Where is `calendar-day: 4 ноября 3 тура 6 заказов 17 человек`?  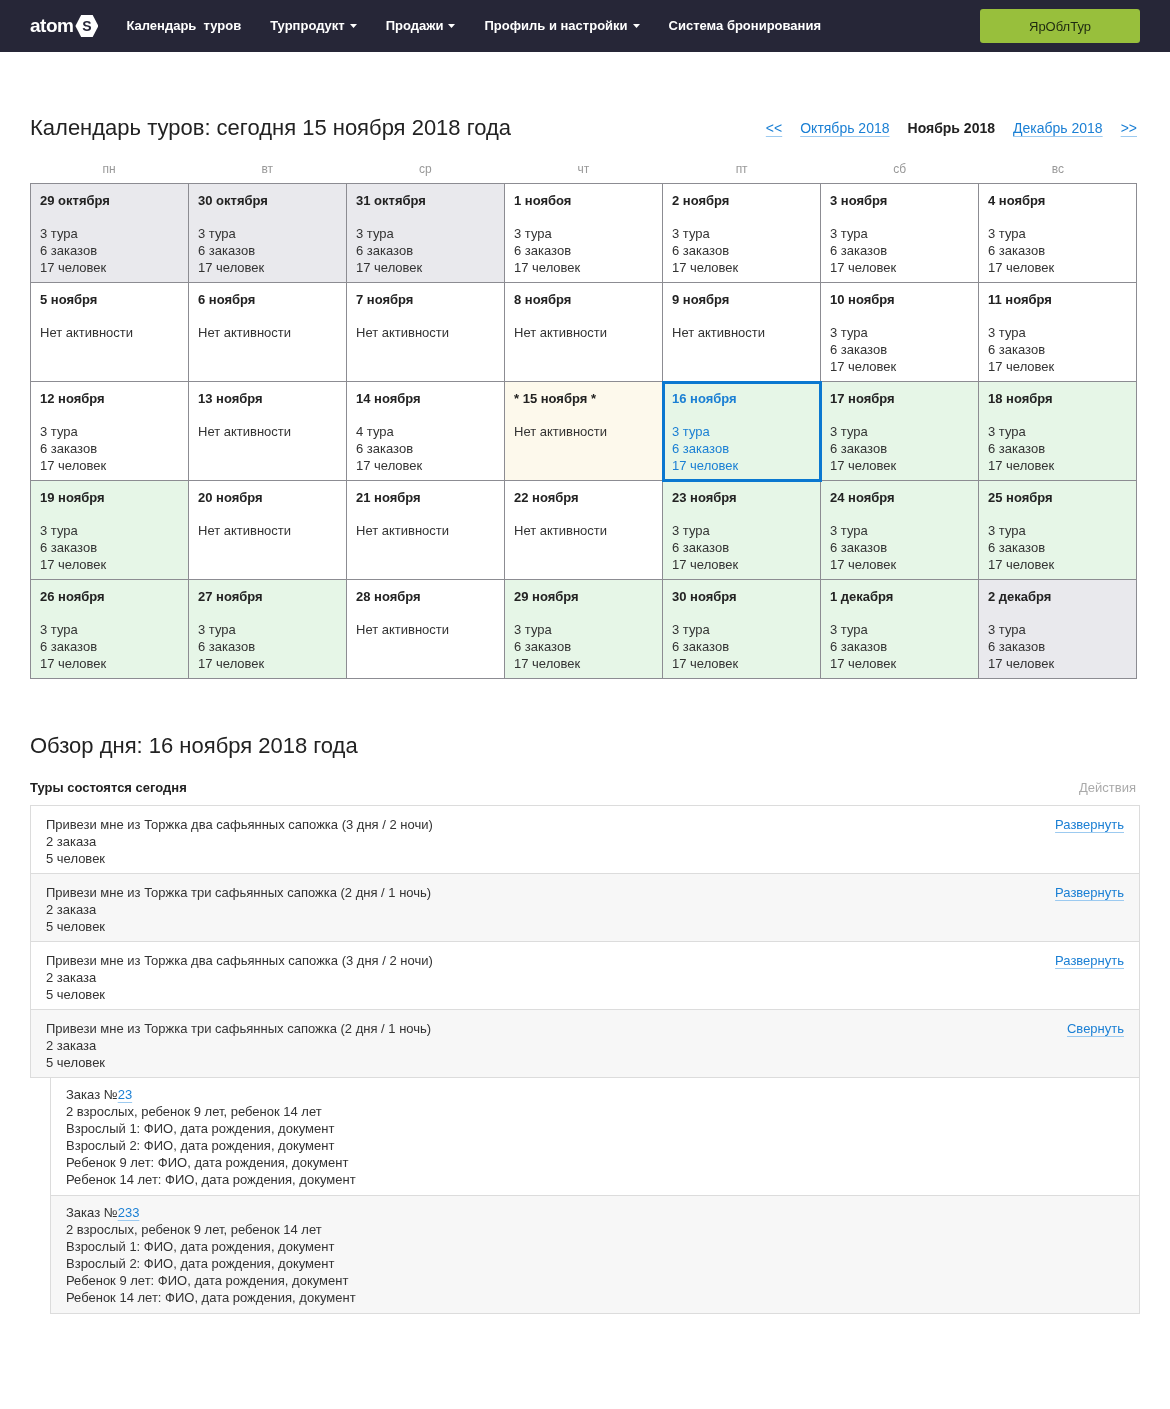 calendar-day: 4 ноября 3 тура 6 заказов 17 человек is located at coordinates (1058, 233).